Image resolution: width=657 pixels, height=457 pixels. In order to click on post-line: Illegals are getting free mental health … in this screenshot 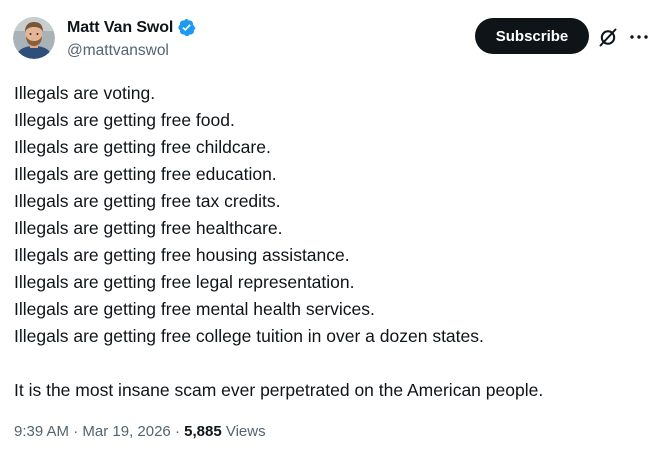, I will do `click(194, 309)`.